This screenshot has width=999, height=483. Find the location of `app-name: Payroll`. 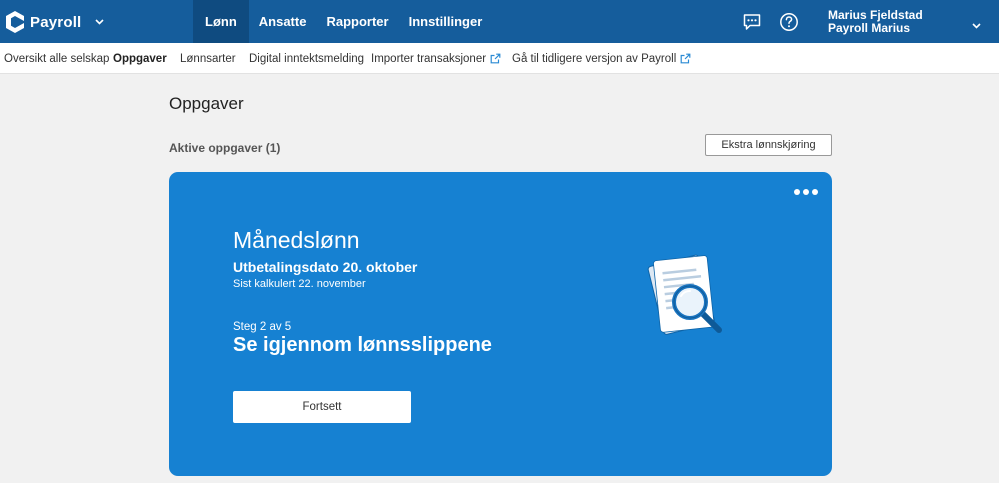

app-name: Payroll is located at coordinates (56, 22).